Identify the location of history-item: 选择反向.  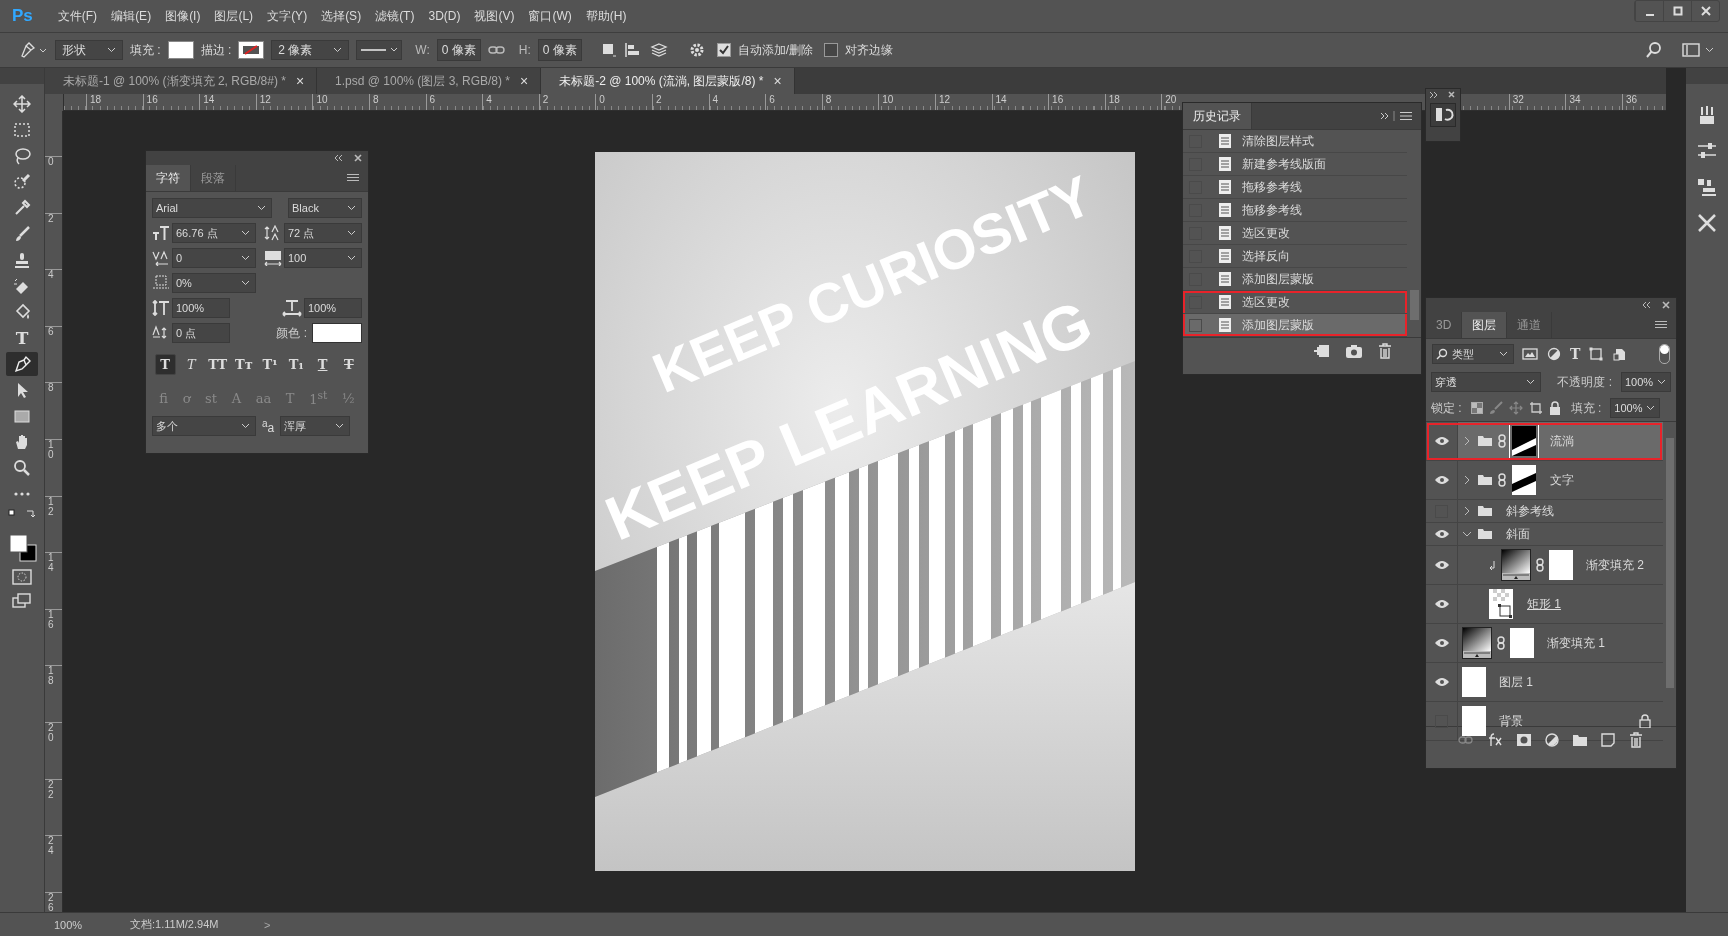
(1295, 256).